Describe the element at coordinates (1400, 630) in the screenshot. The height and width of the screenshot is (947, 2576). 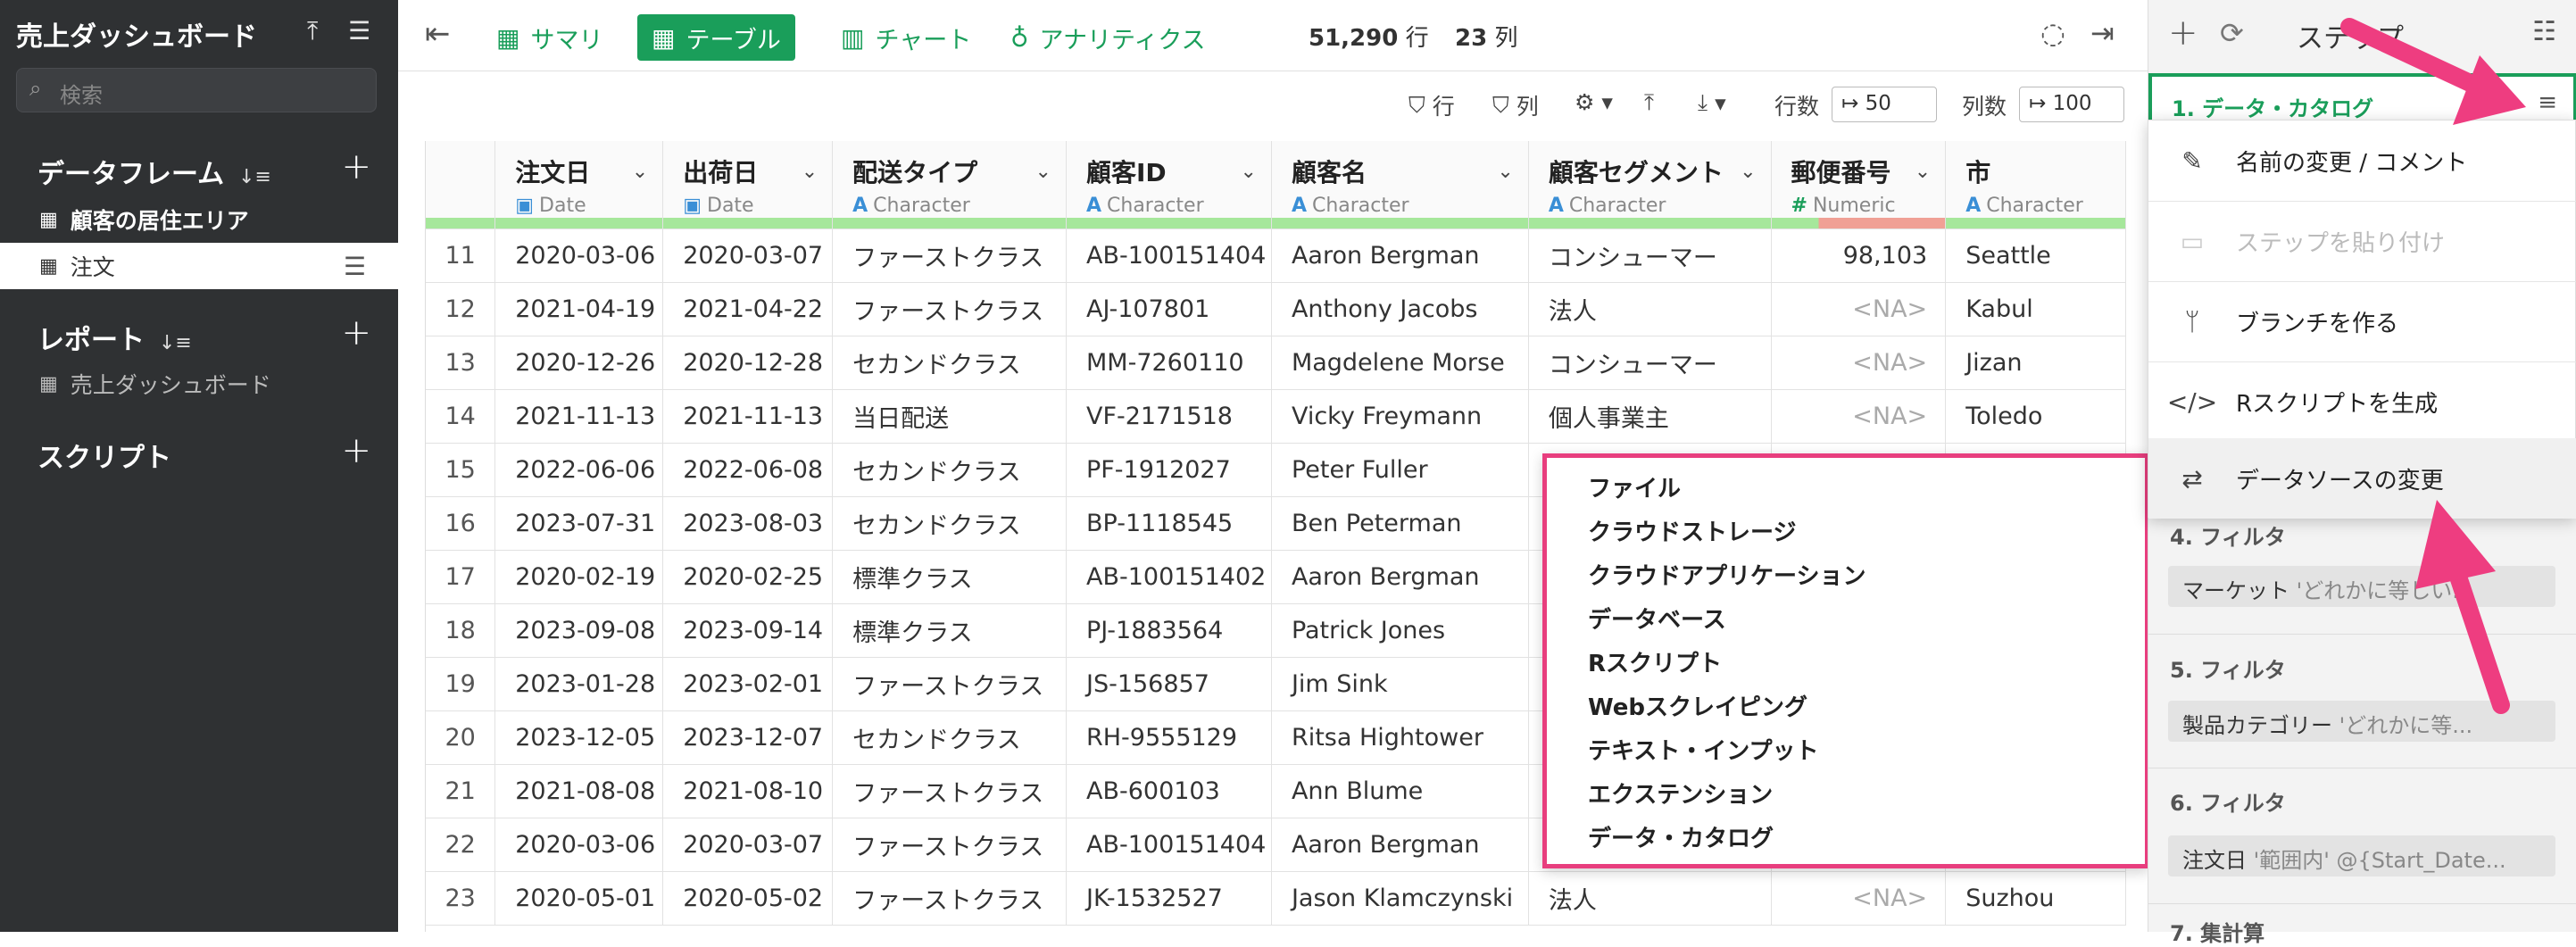
I see `table-cell: Patrick Jones` at that location.